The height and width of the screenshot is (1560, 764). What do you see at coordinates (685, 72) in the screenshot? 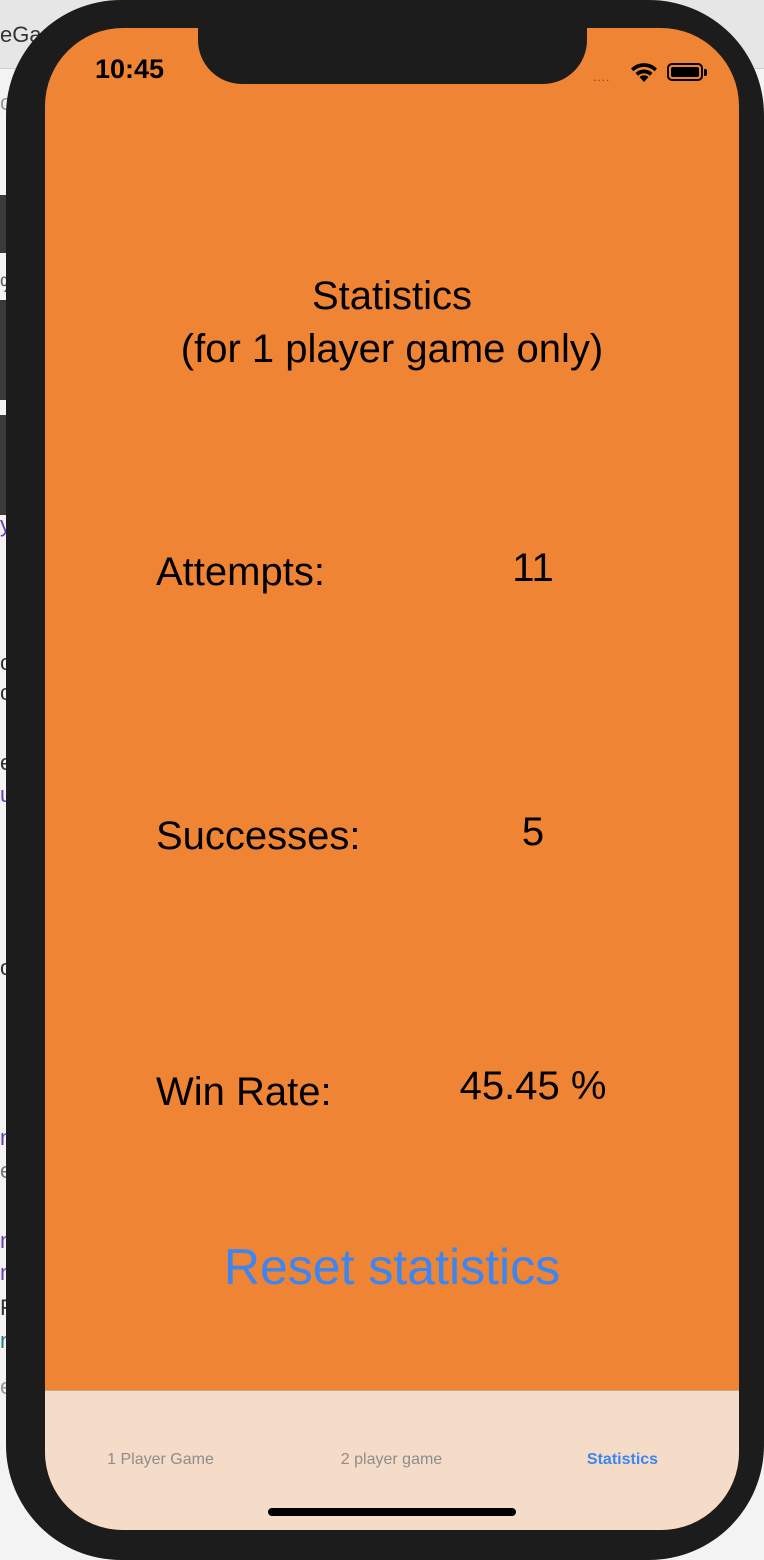
I see `battery-icon` at bounding box center [685, 72].